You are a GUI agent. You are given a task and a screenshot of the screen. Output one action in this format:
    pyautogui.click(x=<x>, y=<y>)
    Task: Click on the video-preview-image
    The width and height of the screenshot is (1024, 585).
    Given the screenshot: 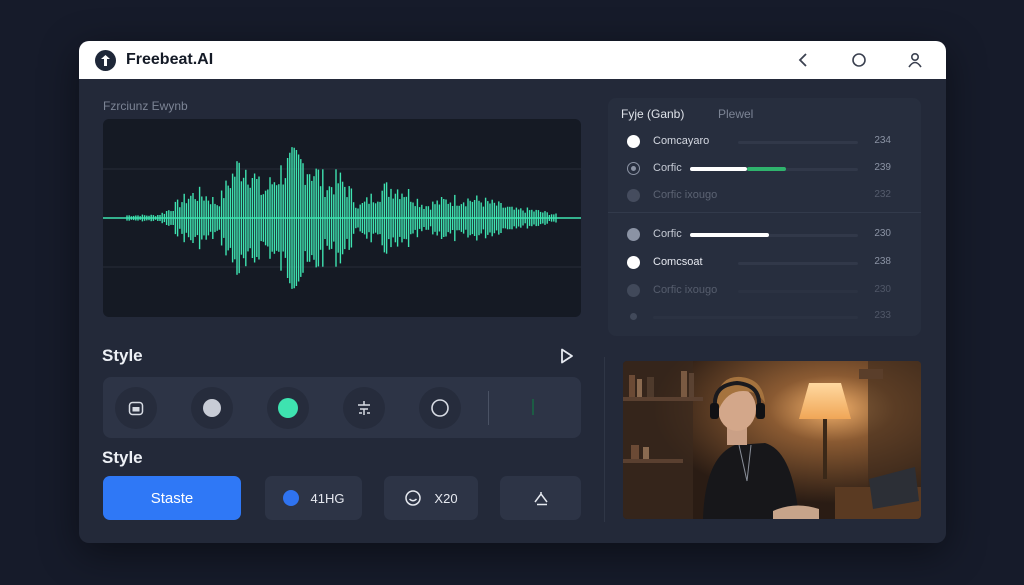 What is the action you would take?
    pyautogui.click(x=772, y=440)
    